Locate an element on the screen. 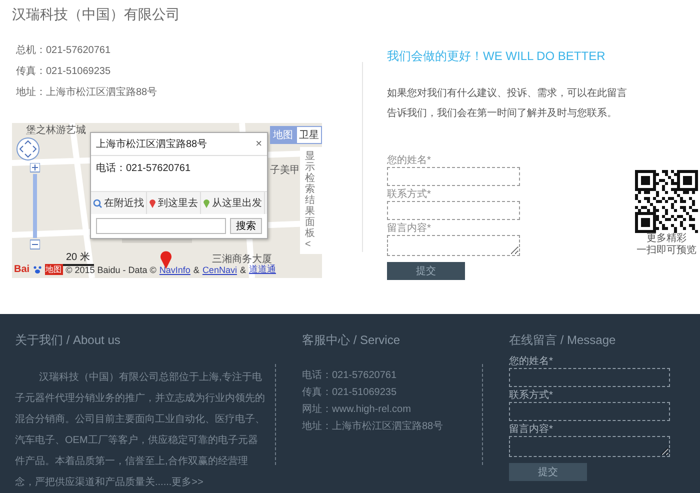 The height and width of the screenshot is (493, 700). contact-line: 地址：上海市松江区泗宝路88号 is located at coordinates (86, 93).